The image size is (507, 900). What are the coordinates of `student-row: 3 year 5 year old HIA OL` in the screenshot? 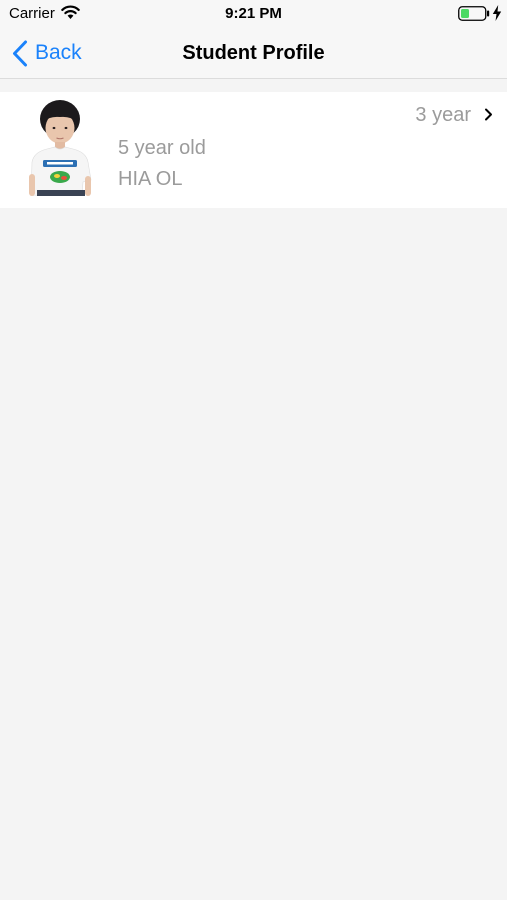 It's located at (253, 150).